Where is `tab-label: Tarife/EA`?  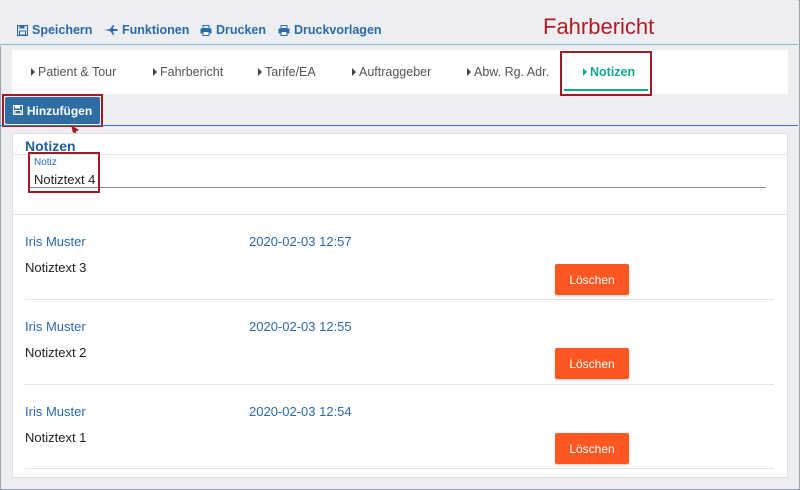
tab-label: Tarife/EA is located at coordinates (290, 72).